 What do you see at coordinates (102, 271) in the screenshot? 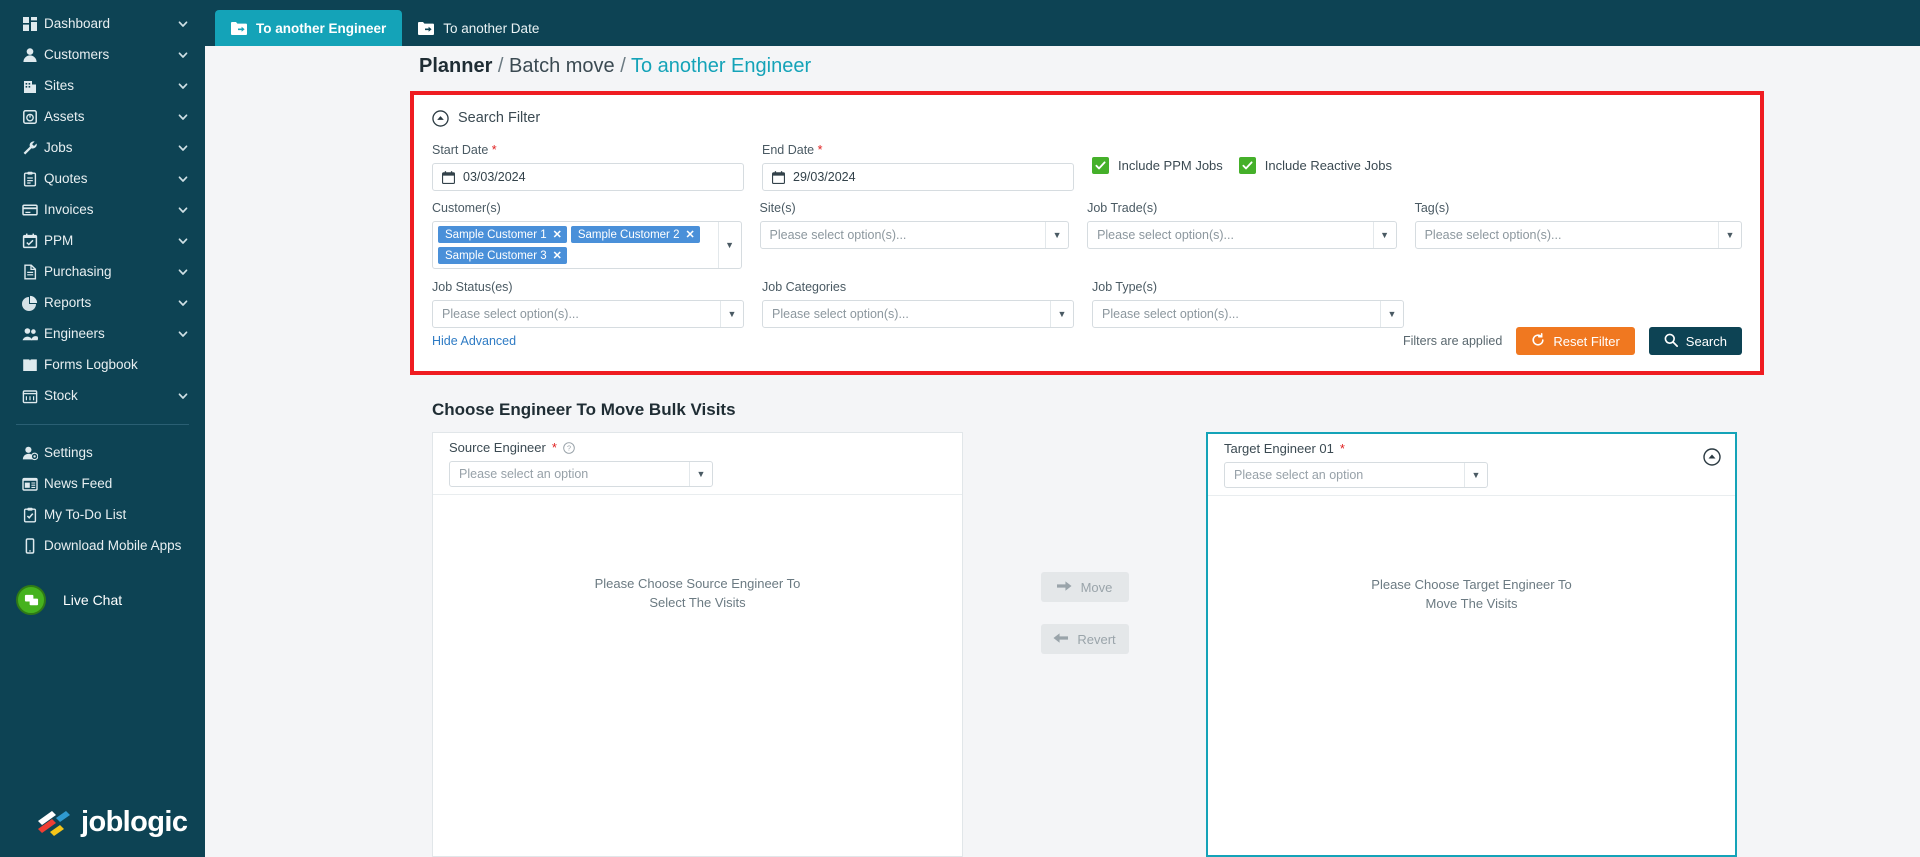
I see `sidebar-item-purchasing: Purchasing` at bounding box center [102, 271].